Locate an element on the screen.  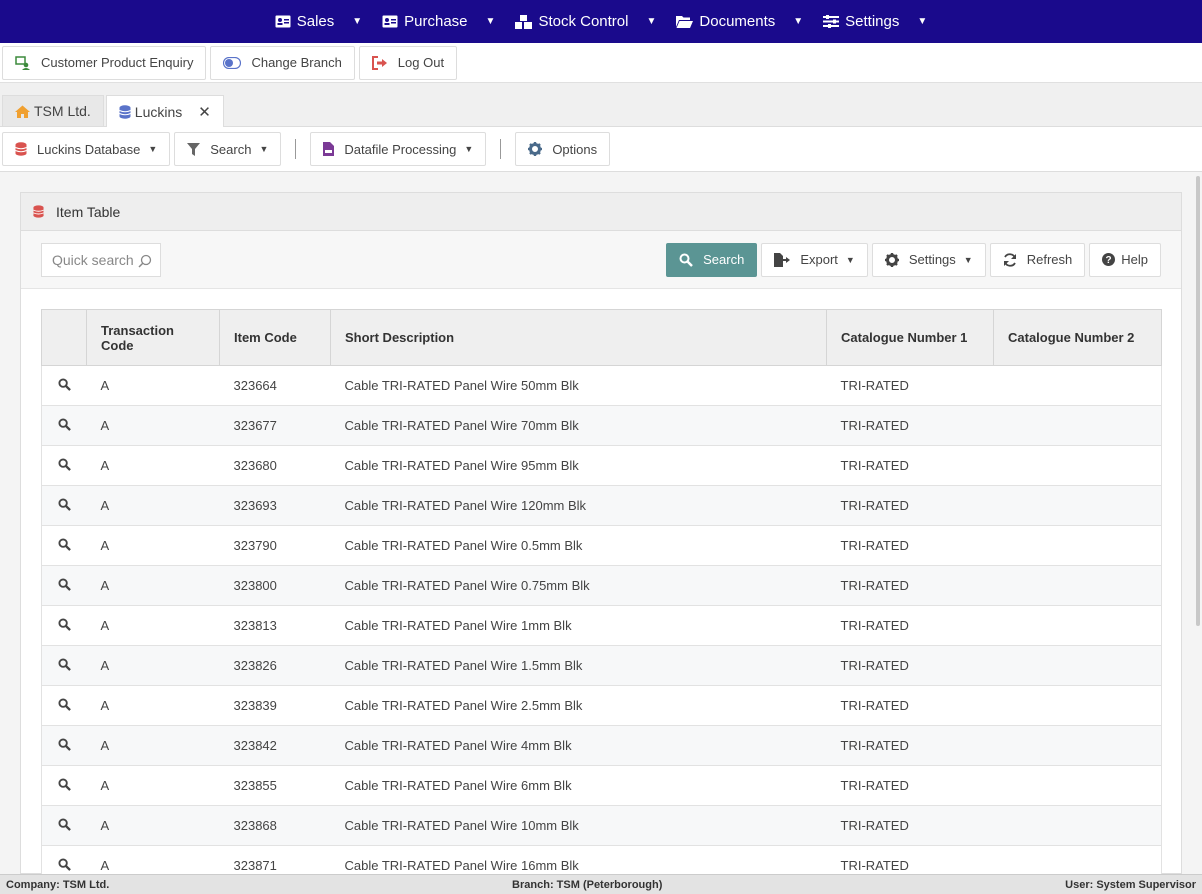
nav-documents: Documents ▼ is located at coordinates (739, 21).